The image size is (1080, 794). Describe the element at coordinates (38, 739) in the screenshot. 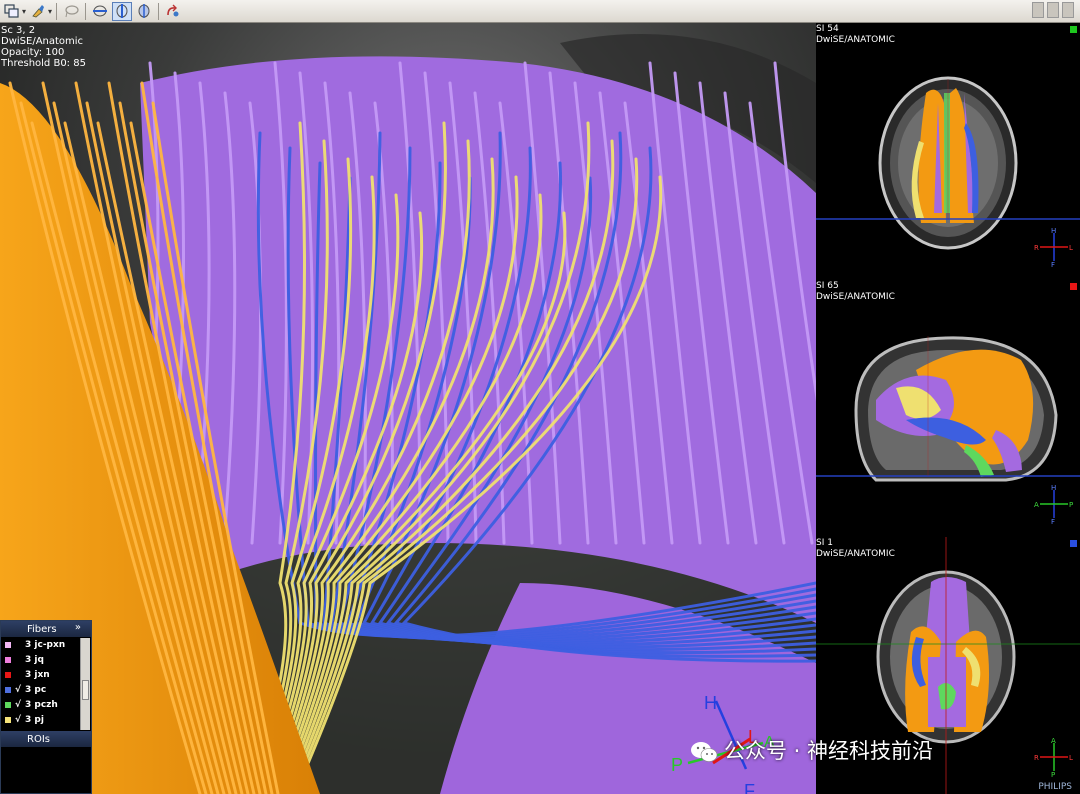

I see `rois-panel-title: ROIs` at that location.